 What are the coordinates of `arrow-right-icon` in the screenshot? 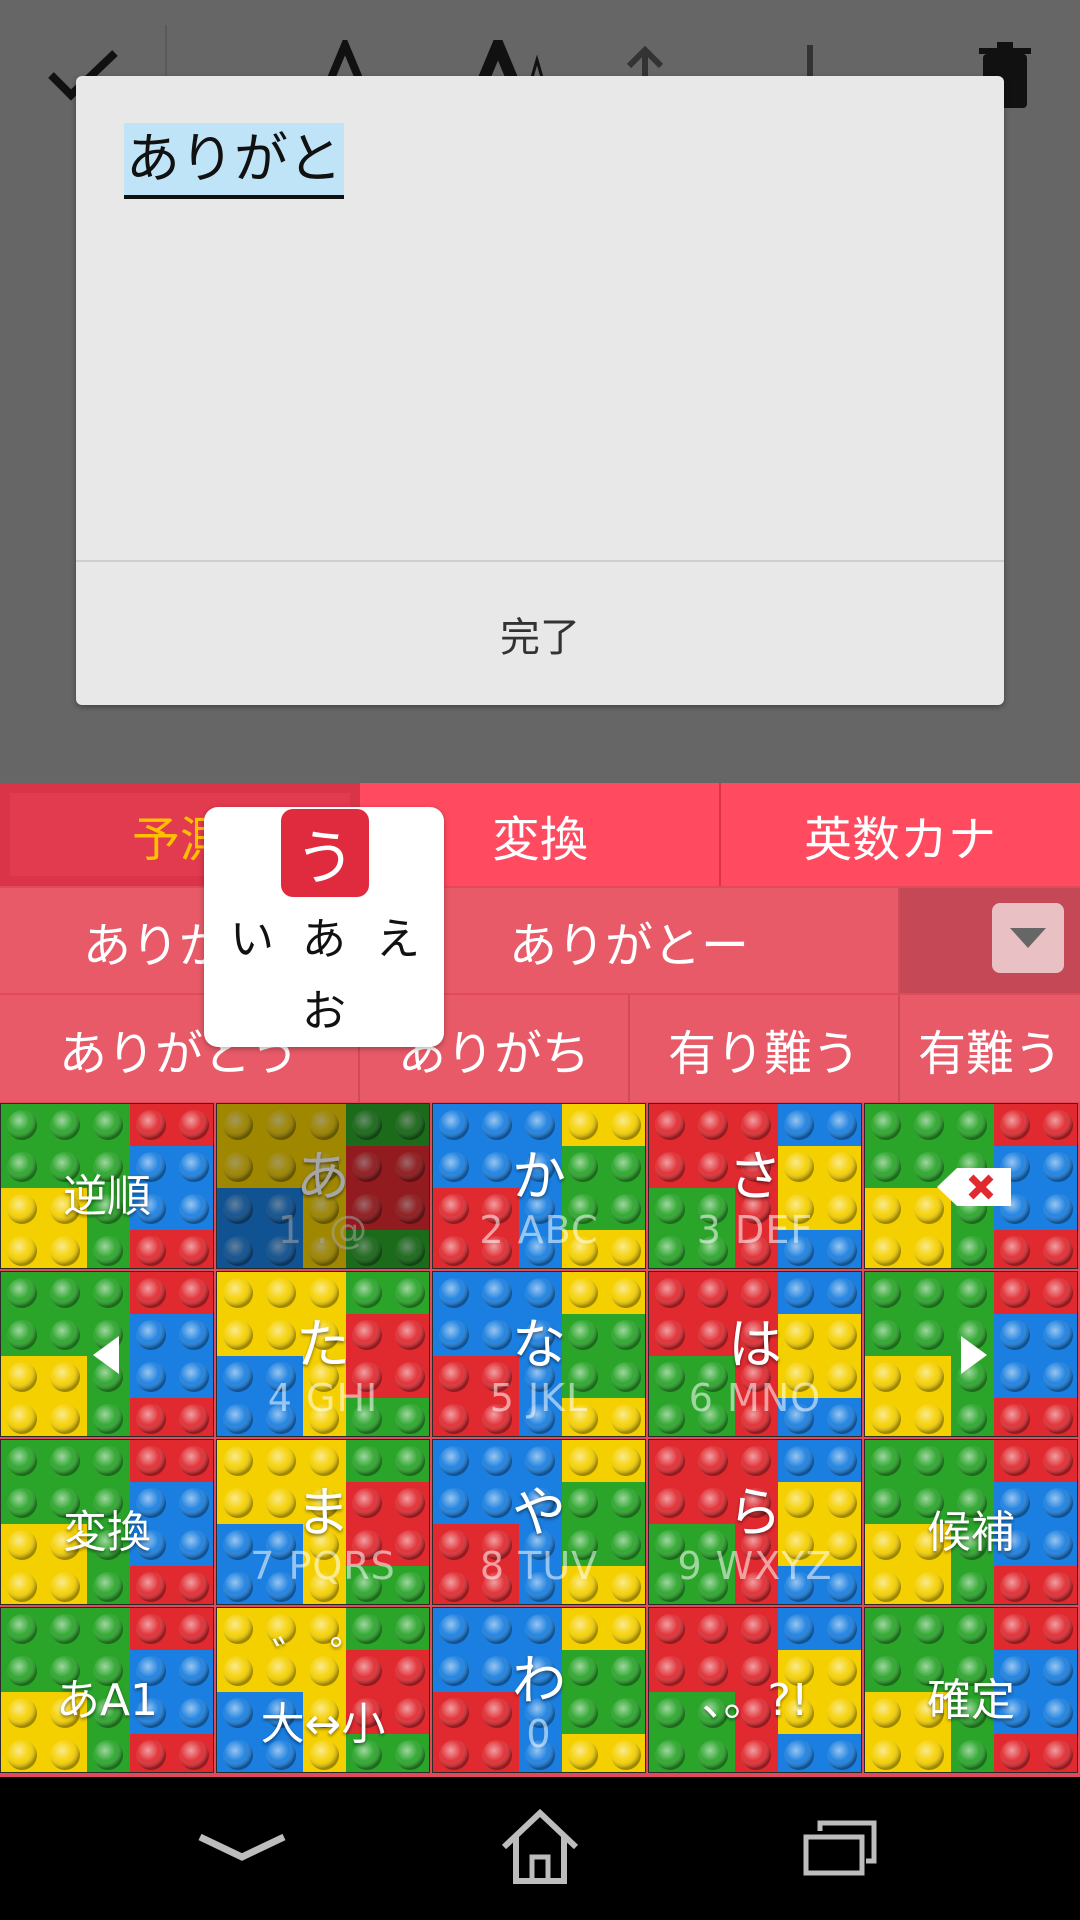 It's located at (974, 1355).